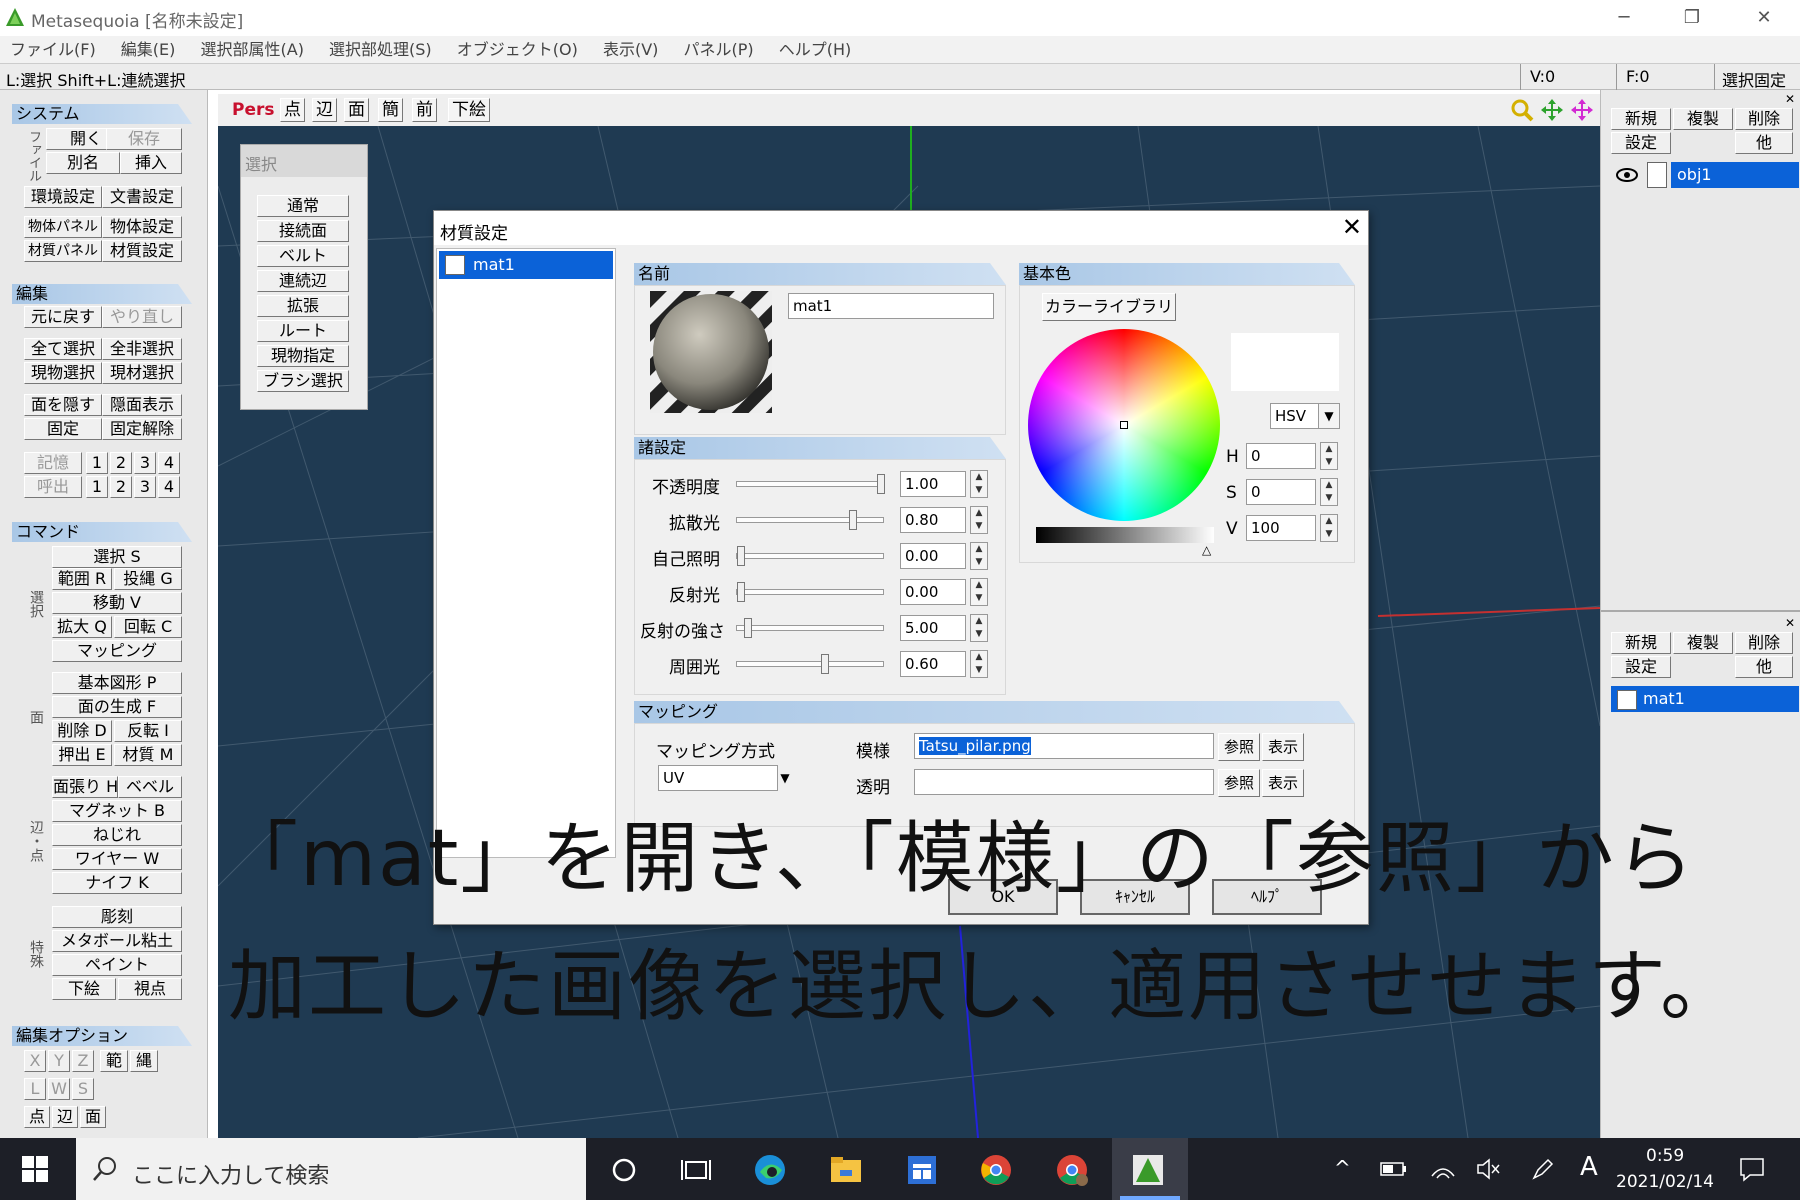  I want to click on select-mode-connected-face: 接続面, so click(303, 231).